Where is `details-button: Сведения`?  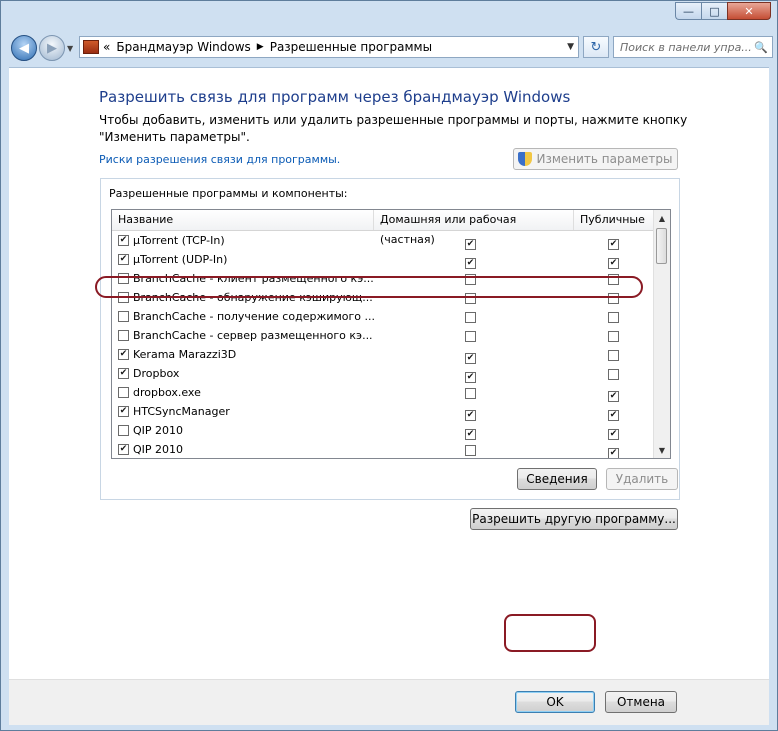
details-button: Сведения is located at coordinates (557, 479).